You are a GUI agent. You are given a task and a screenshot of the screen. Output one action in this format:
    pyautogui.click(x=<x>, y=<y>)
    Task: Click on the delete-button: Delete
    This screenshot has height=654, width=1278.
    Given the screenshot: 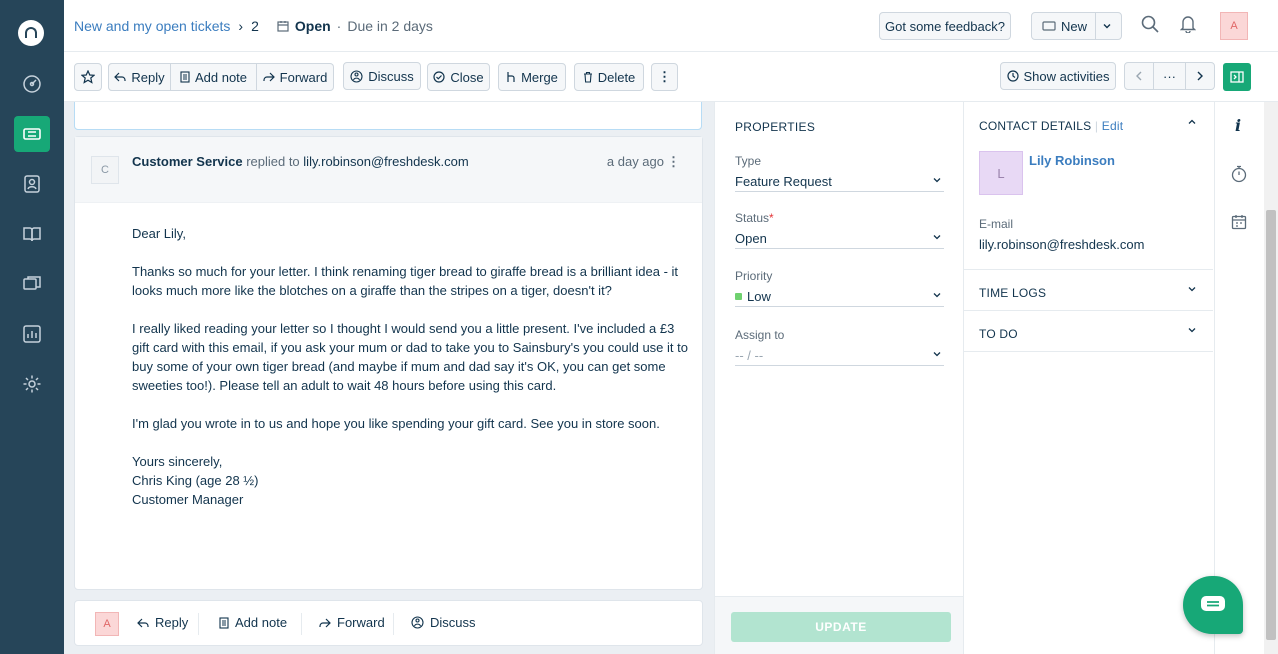 What is the action you would take?
    pyautogui.click(x=609, y=77)
    